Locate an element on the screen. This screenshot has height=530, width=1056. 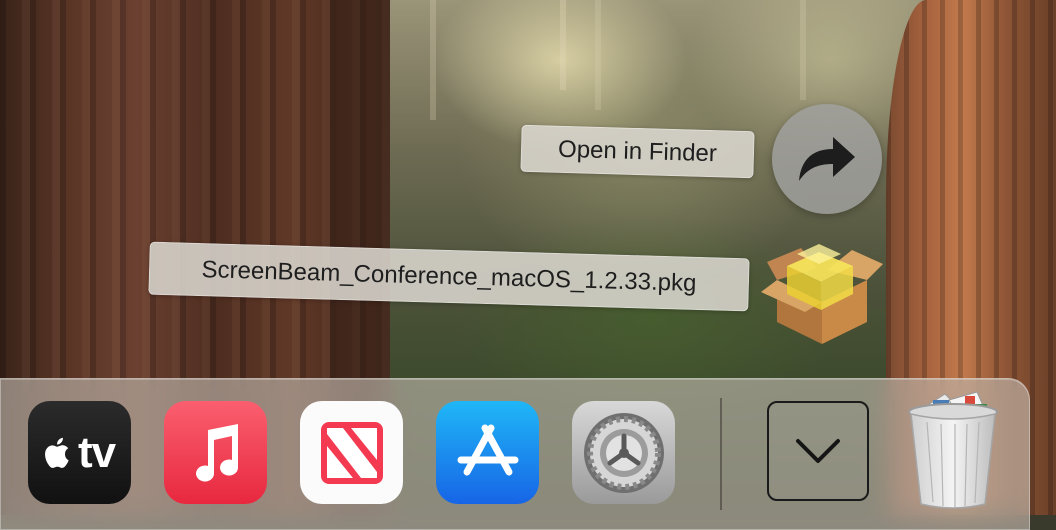
open-in-finder-button is located at coordinates (827, 159).